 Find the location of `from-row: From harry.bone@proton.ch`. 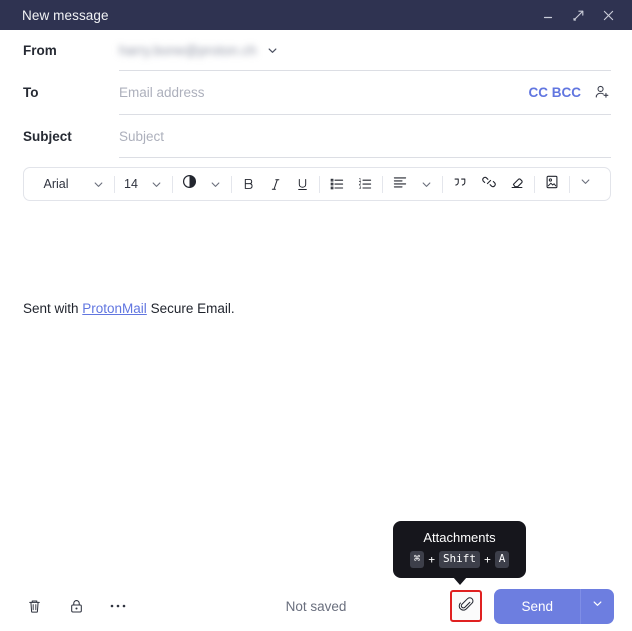

from-row: From harry.bone@proton.ch is located at coordinates (317, 50).